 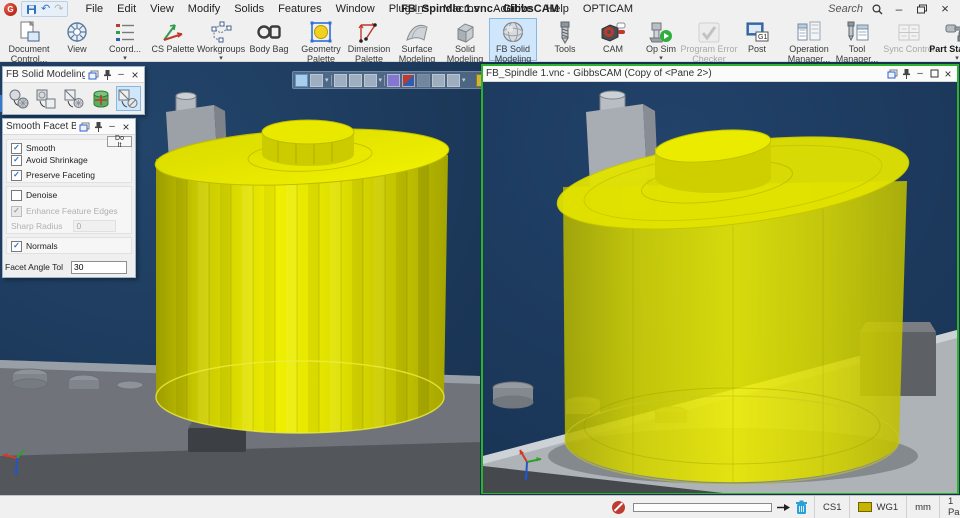 I want to click on cs-palette-button: CS Palette, so click(x=173, y=39).